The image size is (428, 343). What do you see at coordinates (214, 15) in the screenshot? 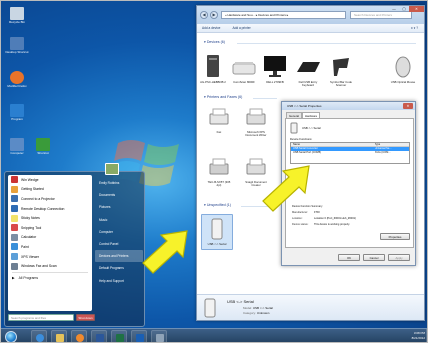
I see `forward-button: ▶` at bounding box center [214, 15].